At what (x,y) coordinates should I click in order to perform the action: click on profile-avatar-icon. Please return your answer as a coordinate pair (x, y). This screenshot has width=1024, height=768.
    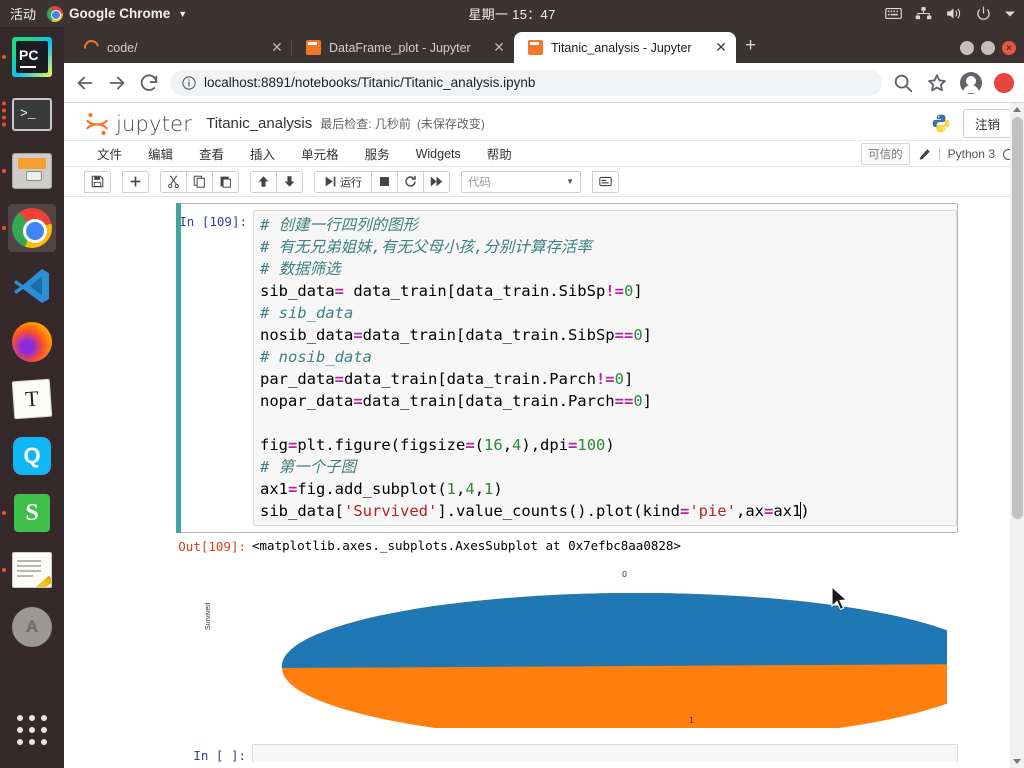
    Looking at the image, I should click on (971, 82).